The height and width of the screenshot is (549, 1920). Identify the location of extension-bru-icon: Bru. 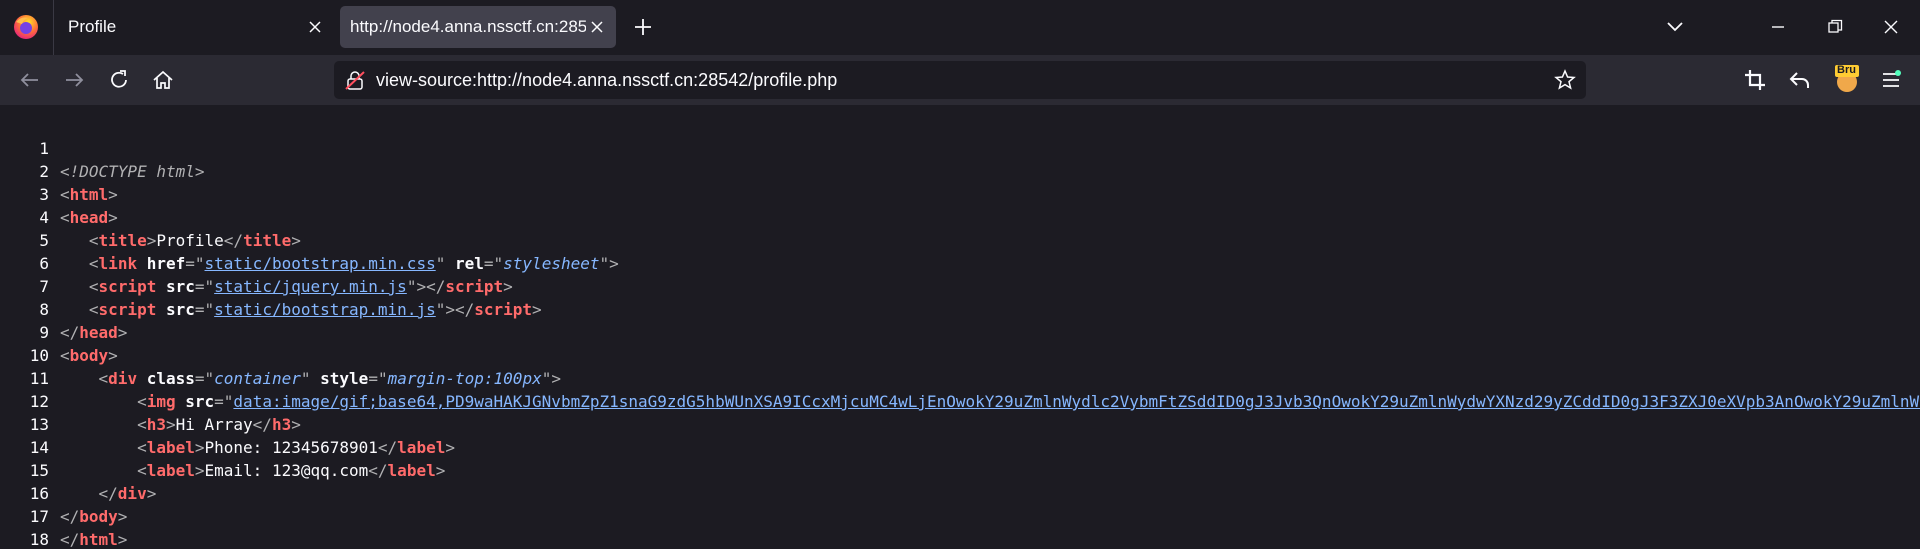
(1847, 78).